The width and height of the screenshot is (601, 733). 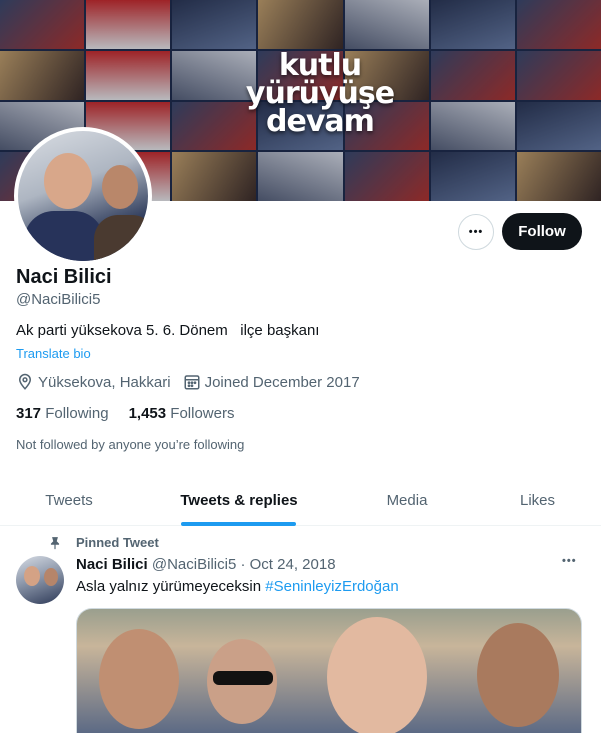 I want to click on tab-label: Media, so click(x=407, y=500).